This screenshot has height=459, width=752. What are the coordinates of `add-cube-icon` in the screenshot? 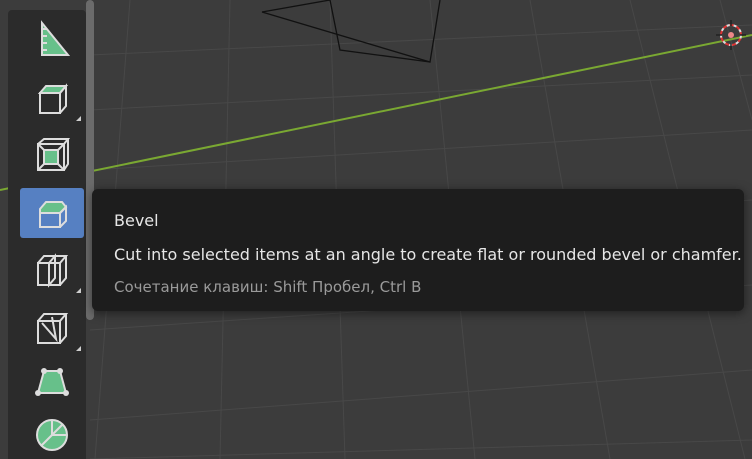 It's located at (53, 98).